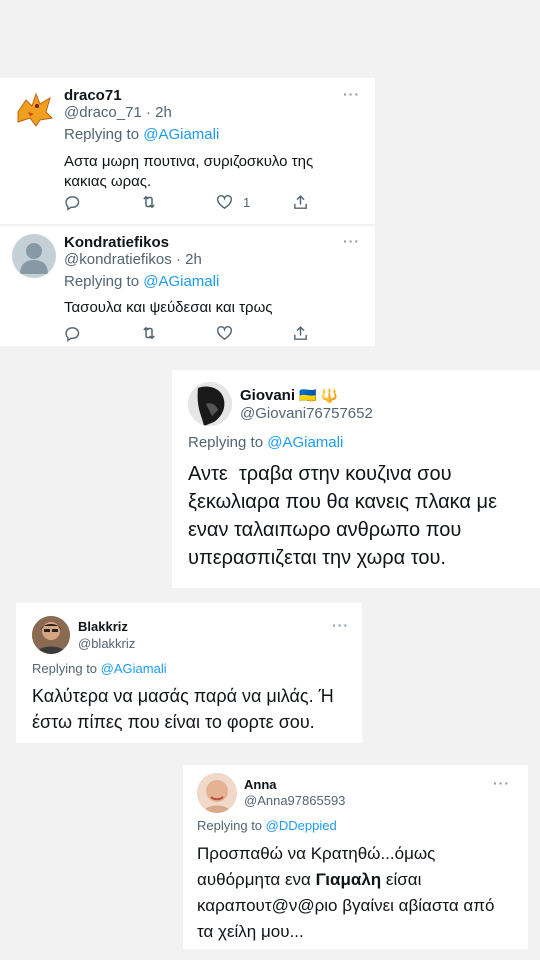 The width and height of the screenshot is (540, 960). I want to click on like-button: 1, so click(254, 202).